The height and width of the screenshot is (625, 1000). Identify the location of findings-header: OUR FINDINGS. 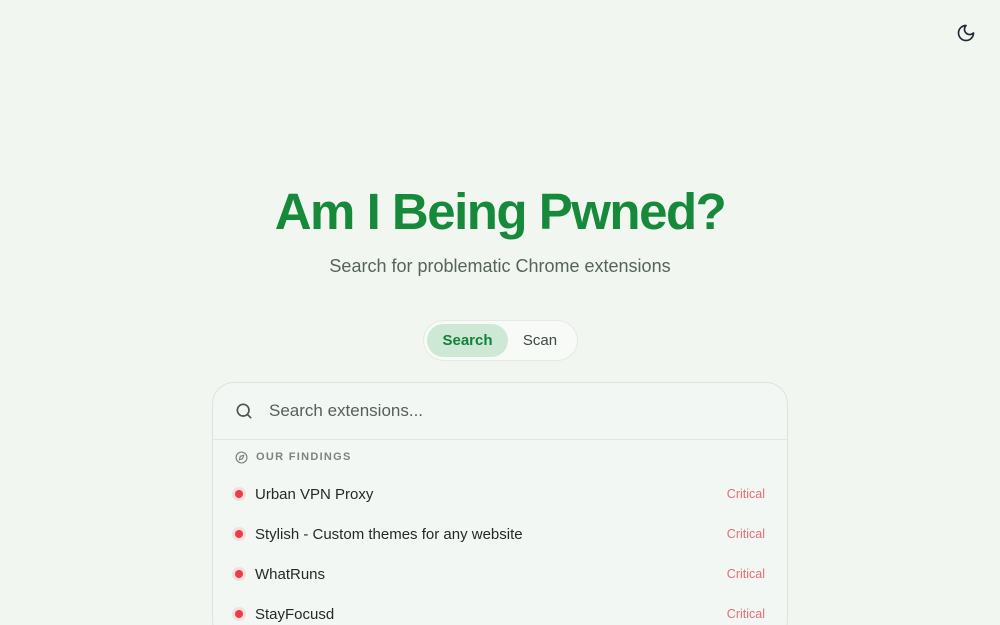
(500, 457).